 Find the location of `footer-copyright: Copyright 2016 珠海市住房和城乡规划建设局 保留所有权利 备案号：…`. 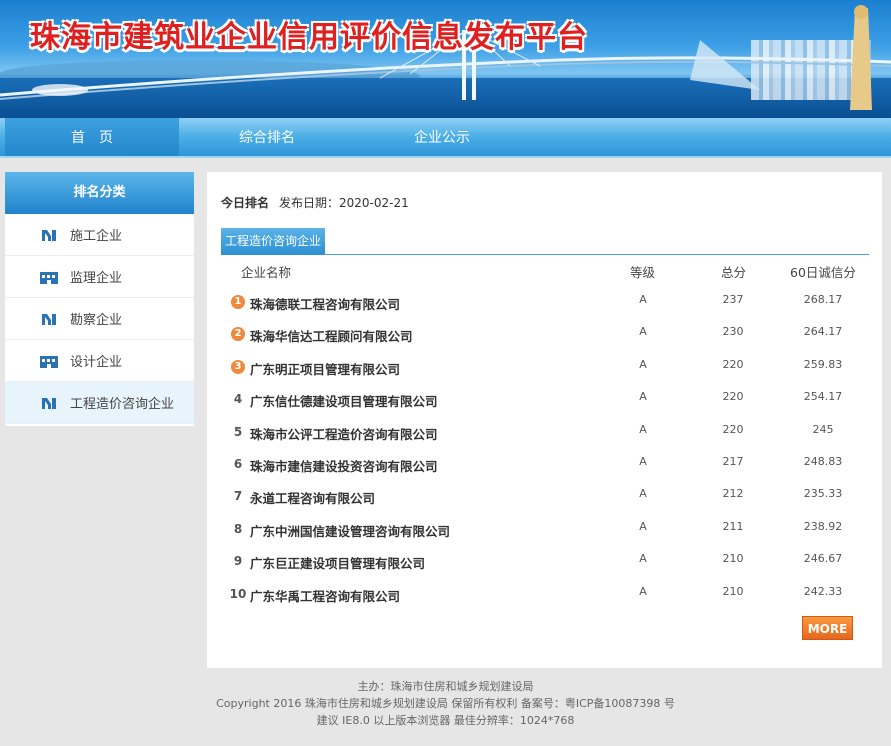

footer-copyright: Copyright 2016 珠海市住房和城乡规划建设局 保留所有权利 备案号：… is located at coordinates (445, 703).